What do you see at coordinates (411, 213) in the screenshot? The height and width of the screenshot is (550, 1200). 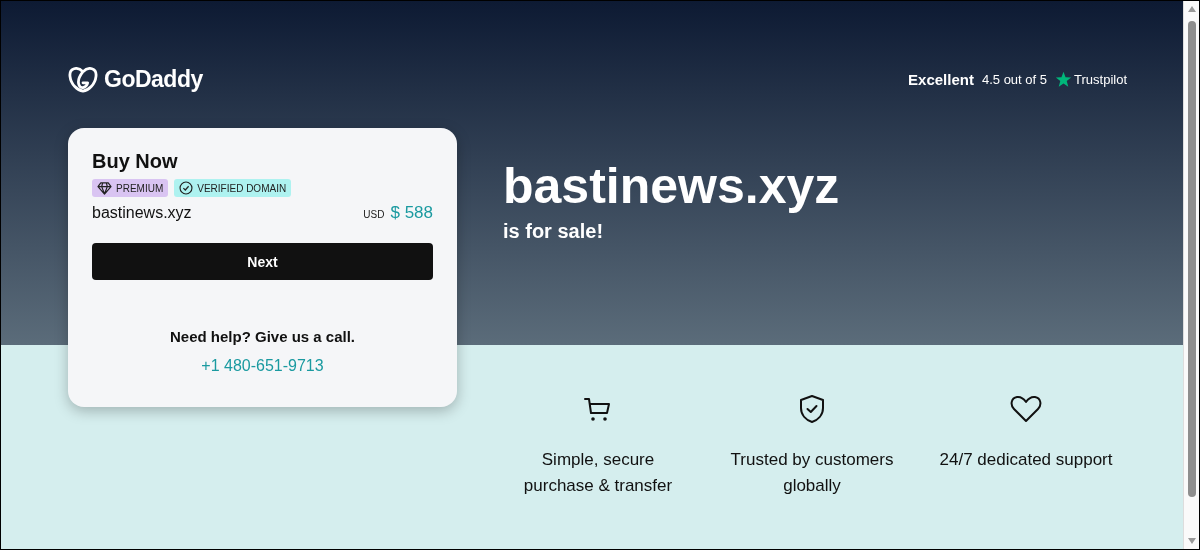 I see `price: $ 588` at bounding box center [411, 213].